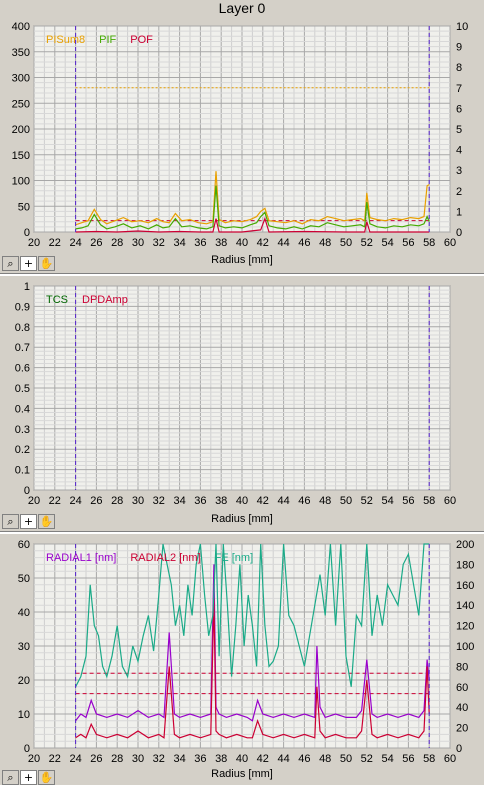 This screenshot has width=484, height=785. Describe the element at coordinates (24, 545) in the screenshot. I see `y-tick-label: 60` at that location.